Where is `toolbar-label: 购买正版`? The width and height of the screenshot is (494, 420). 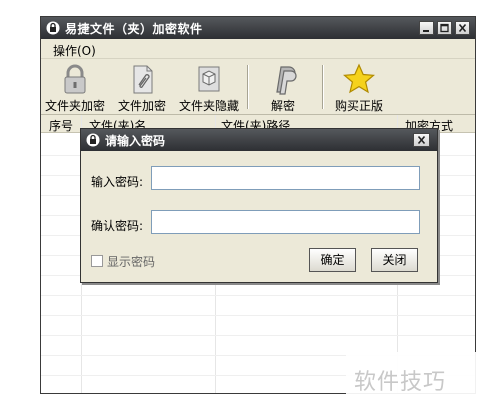
toolbar-label: 购买正版 is located at coordinates (358, 106).